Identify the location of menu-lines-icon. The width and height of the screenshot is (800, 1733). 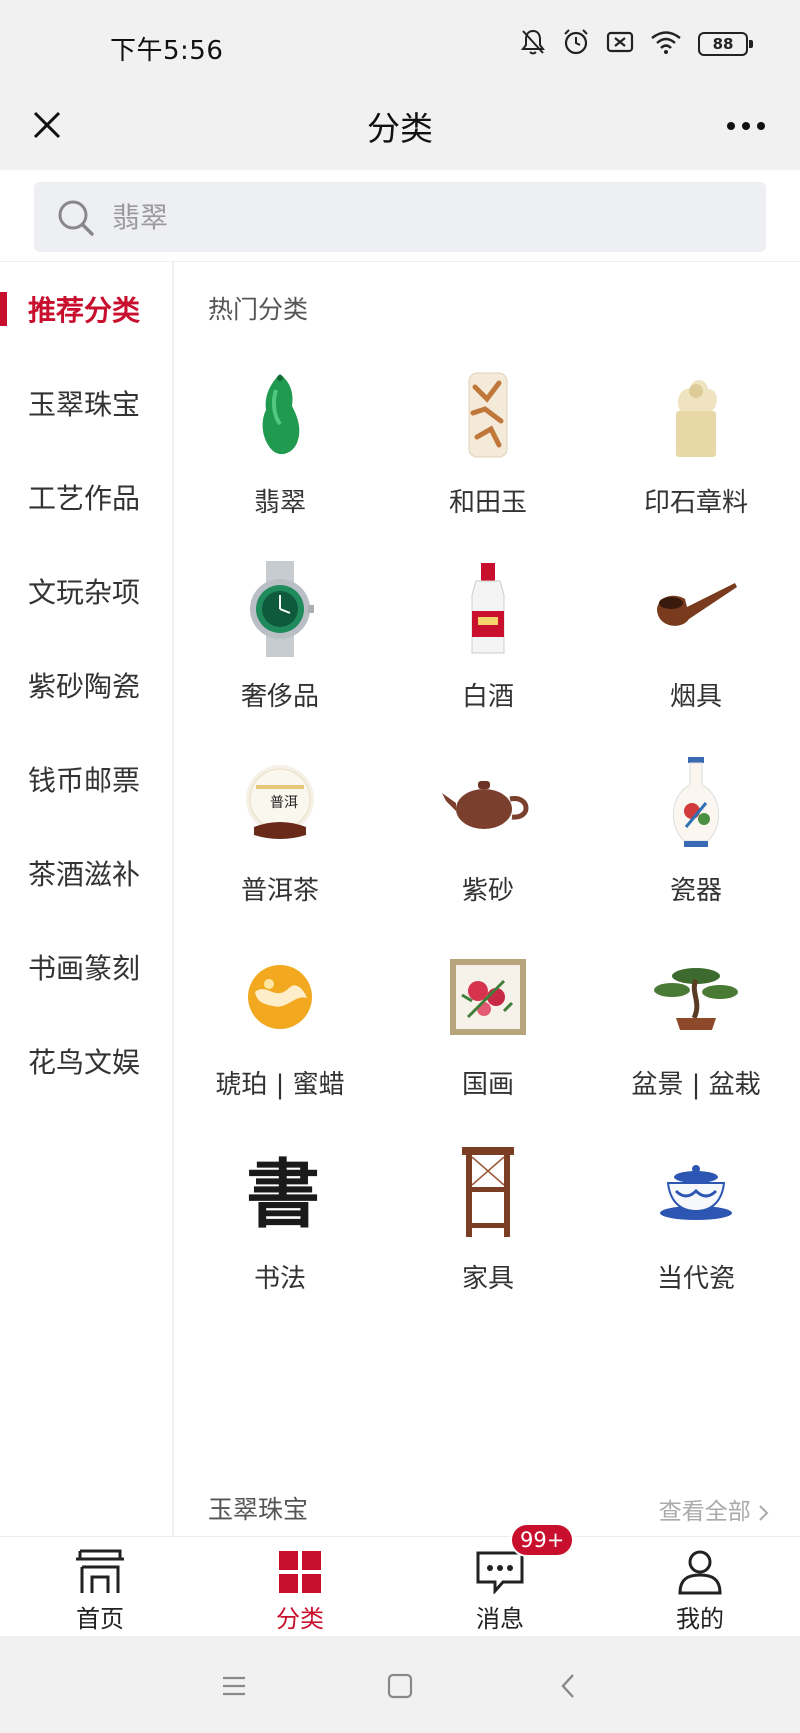
(234, 1686).